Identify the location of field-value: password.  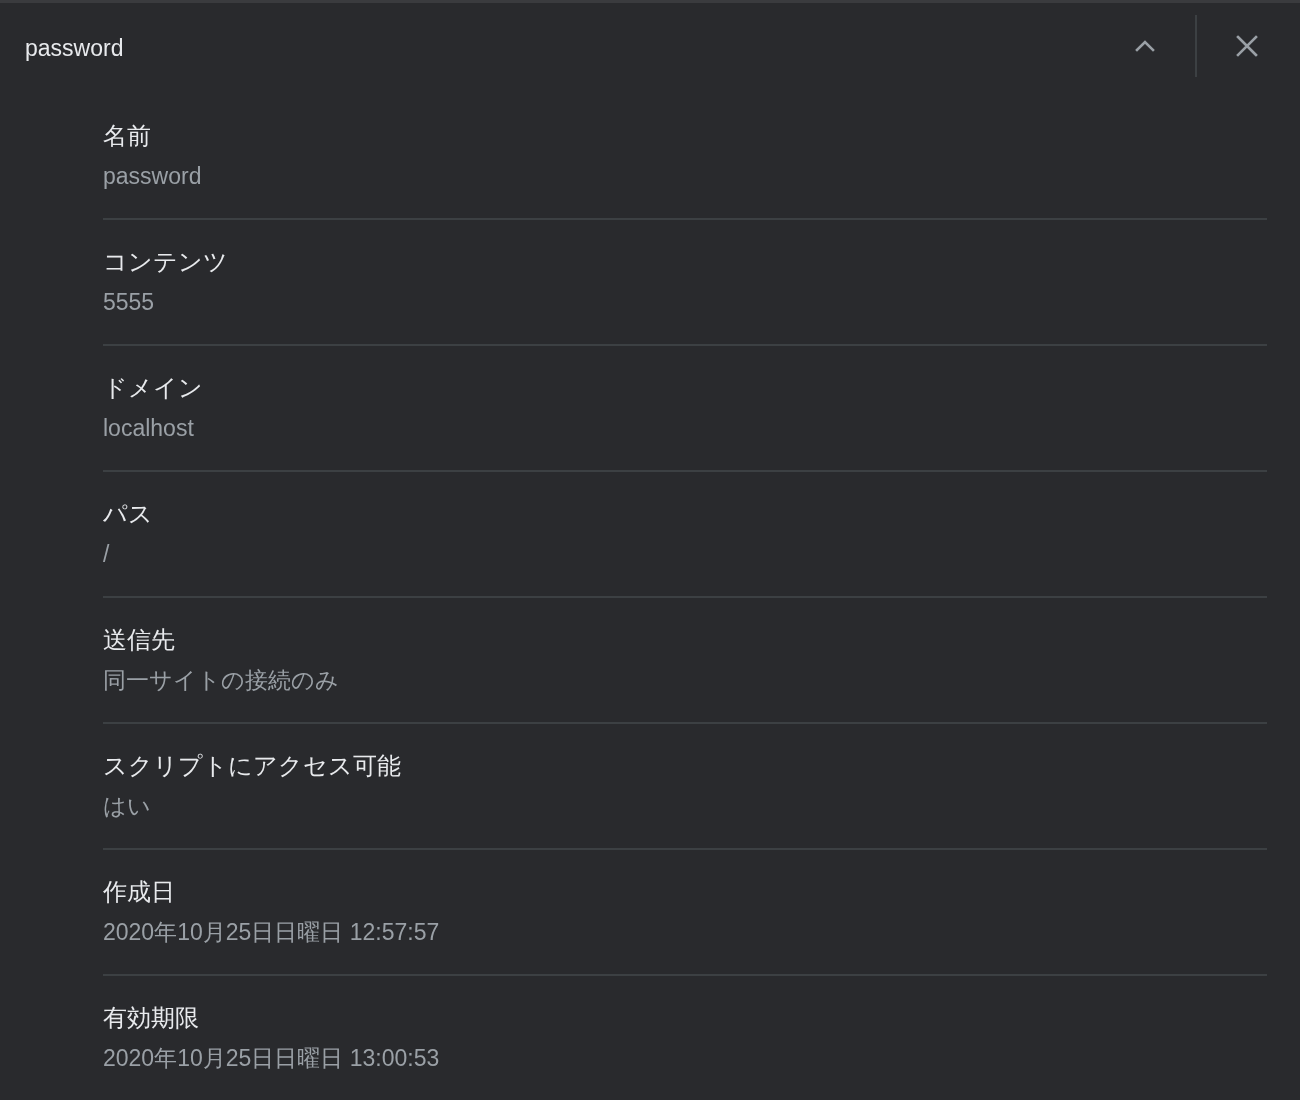
(152, 176).